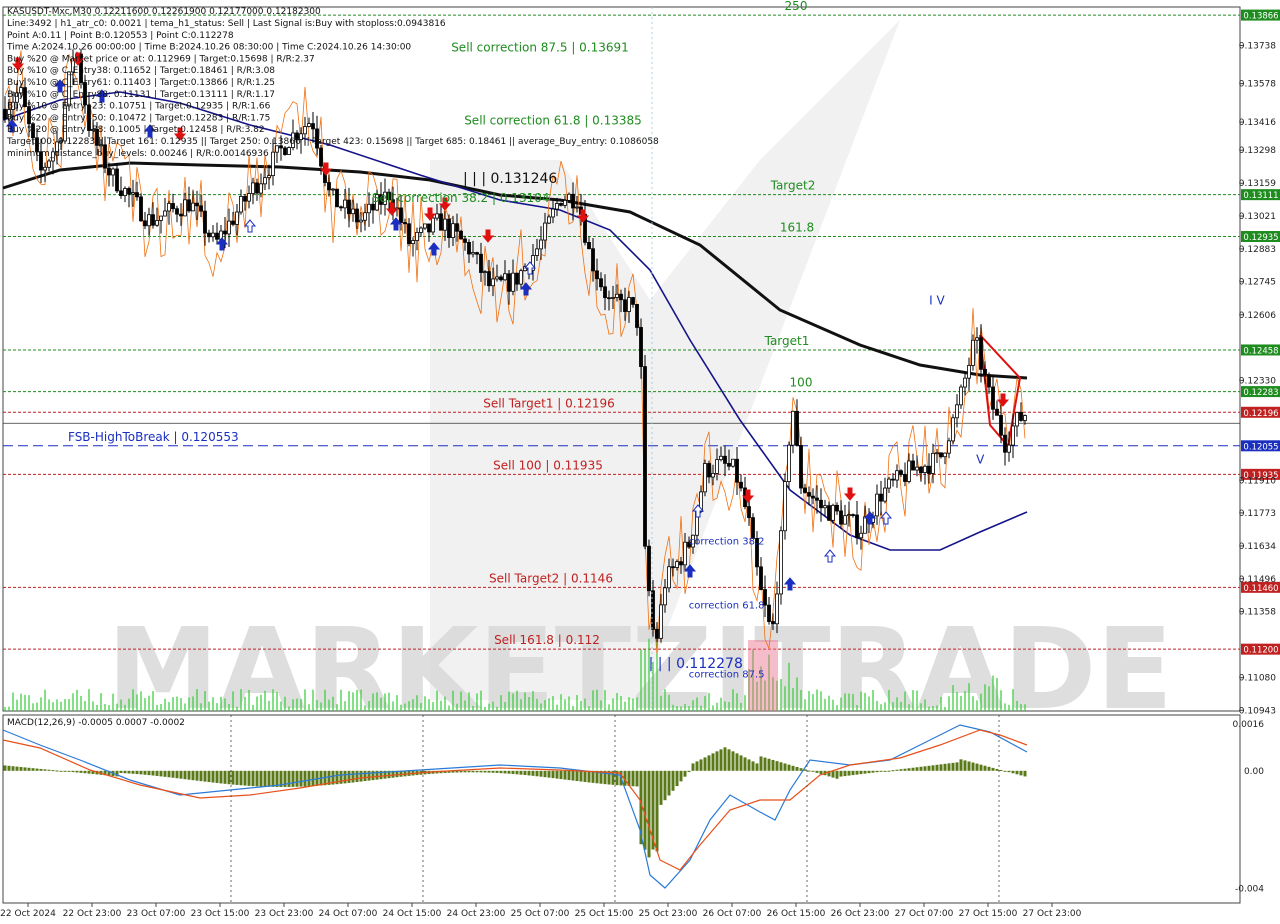  Describe the element at coordinates (1254, 772) in the screenshot. I see `macd-tick-label: 0.00` at that location.